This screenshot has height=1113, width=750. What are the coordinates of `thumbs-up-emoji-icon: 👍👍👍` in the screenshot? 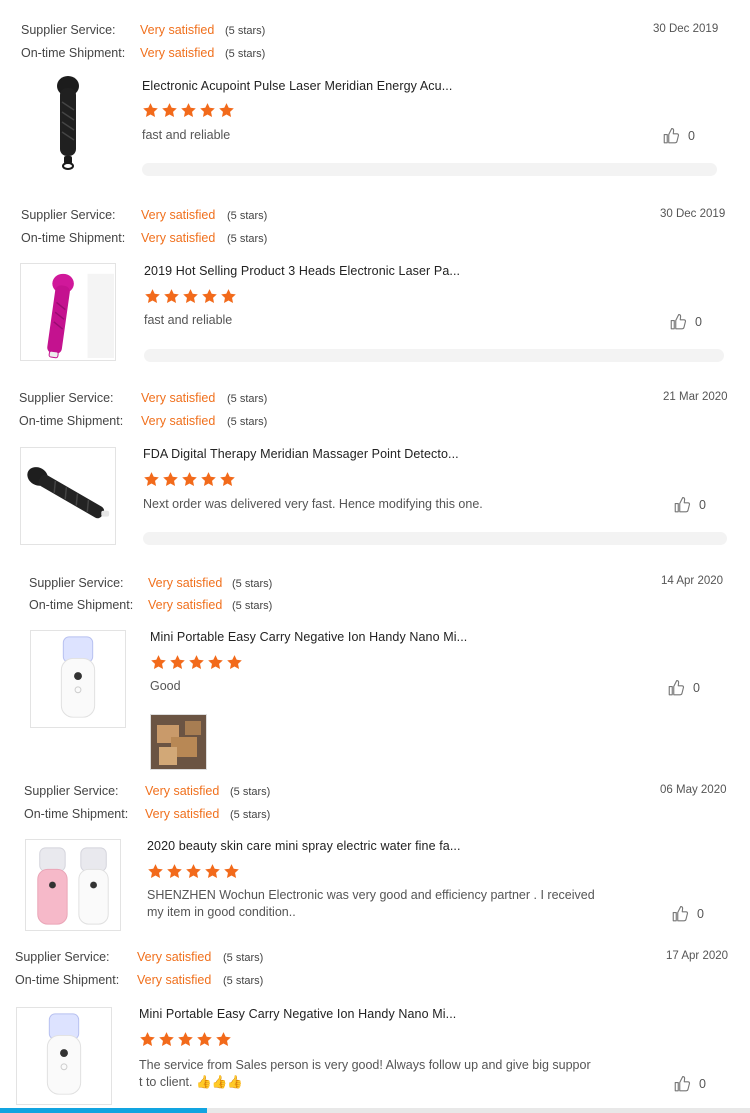 It's located at (219, 1082).